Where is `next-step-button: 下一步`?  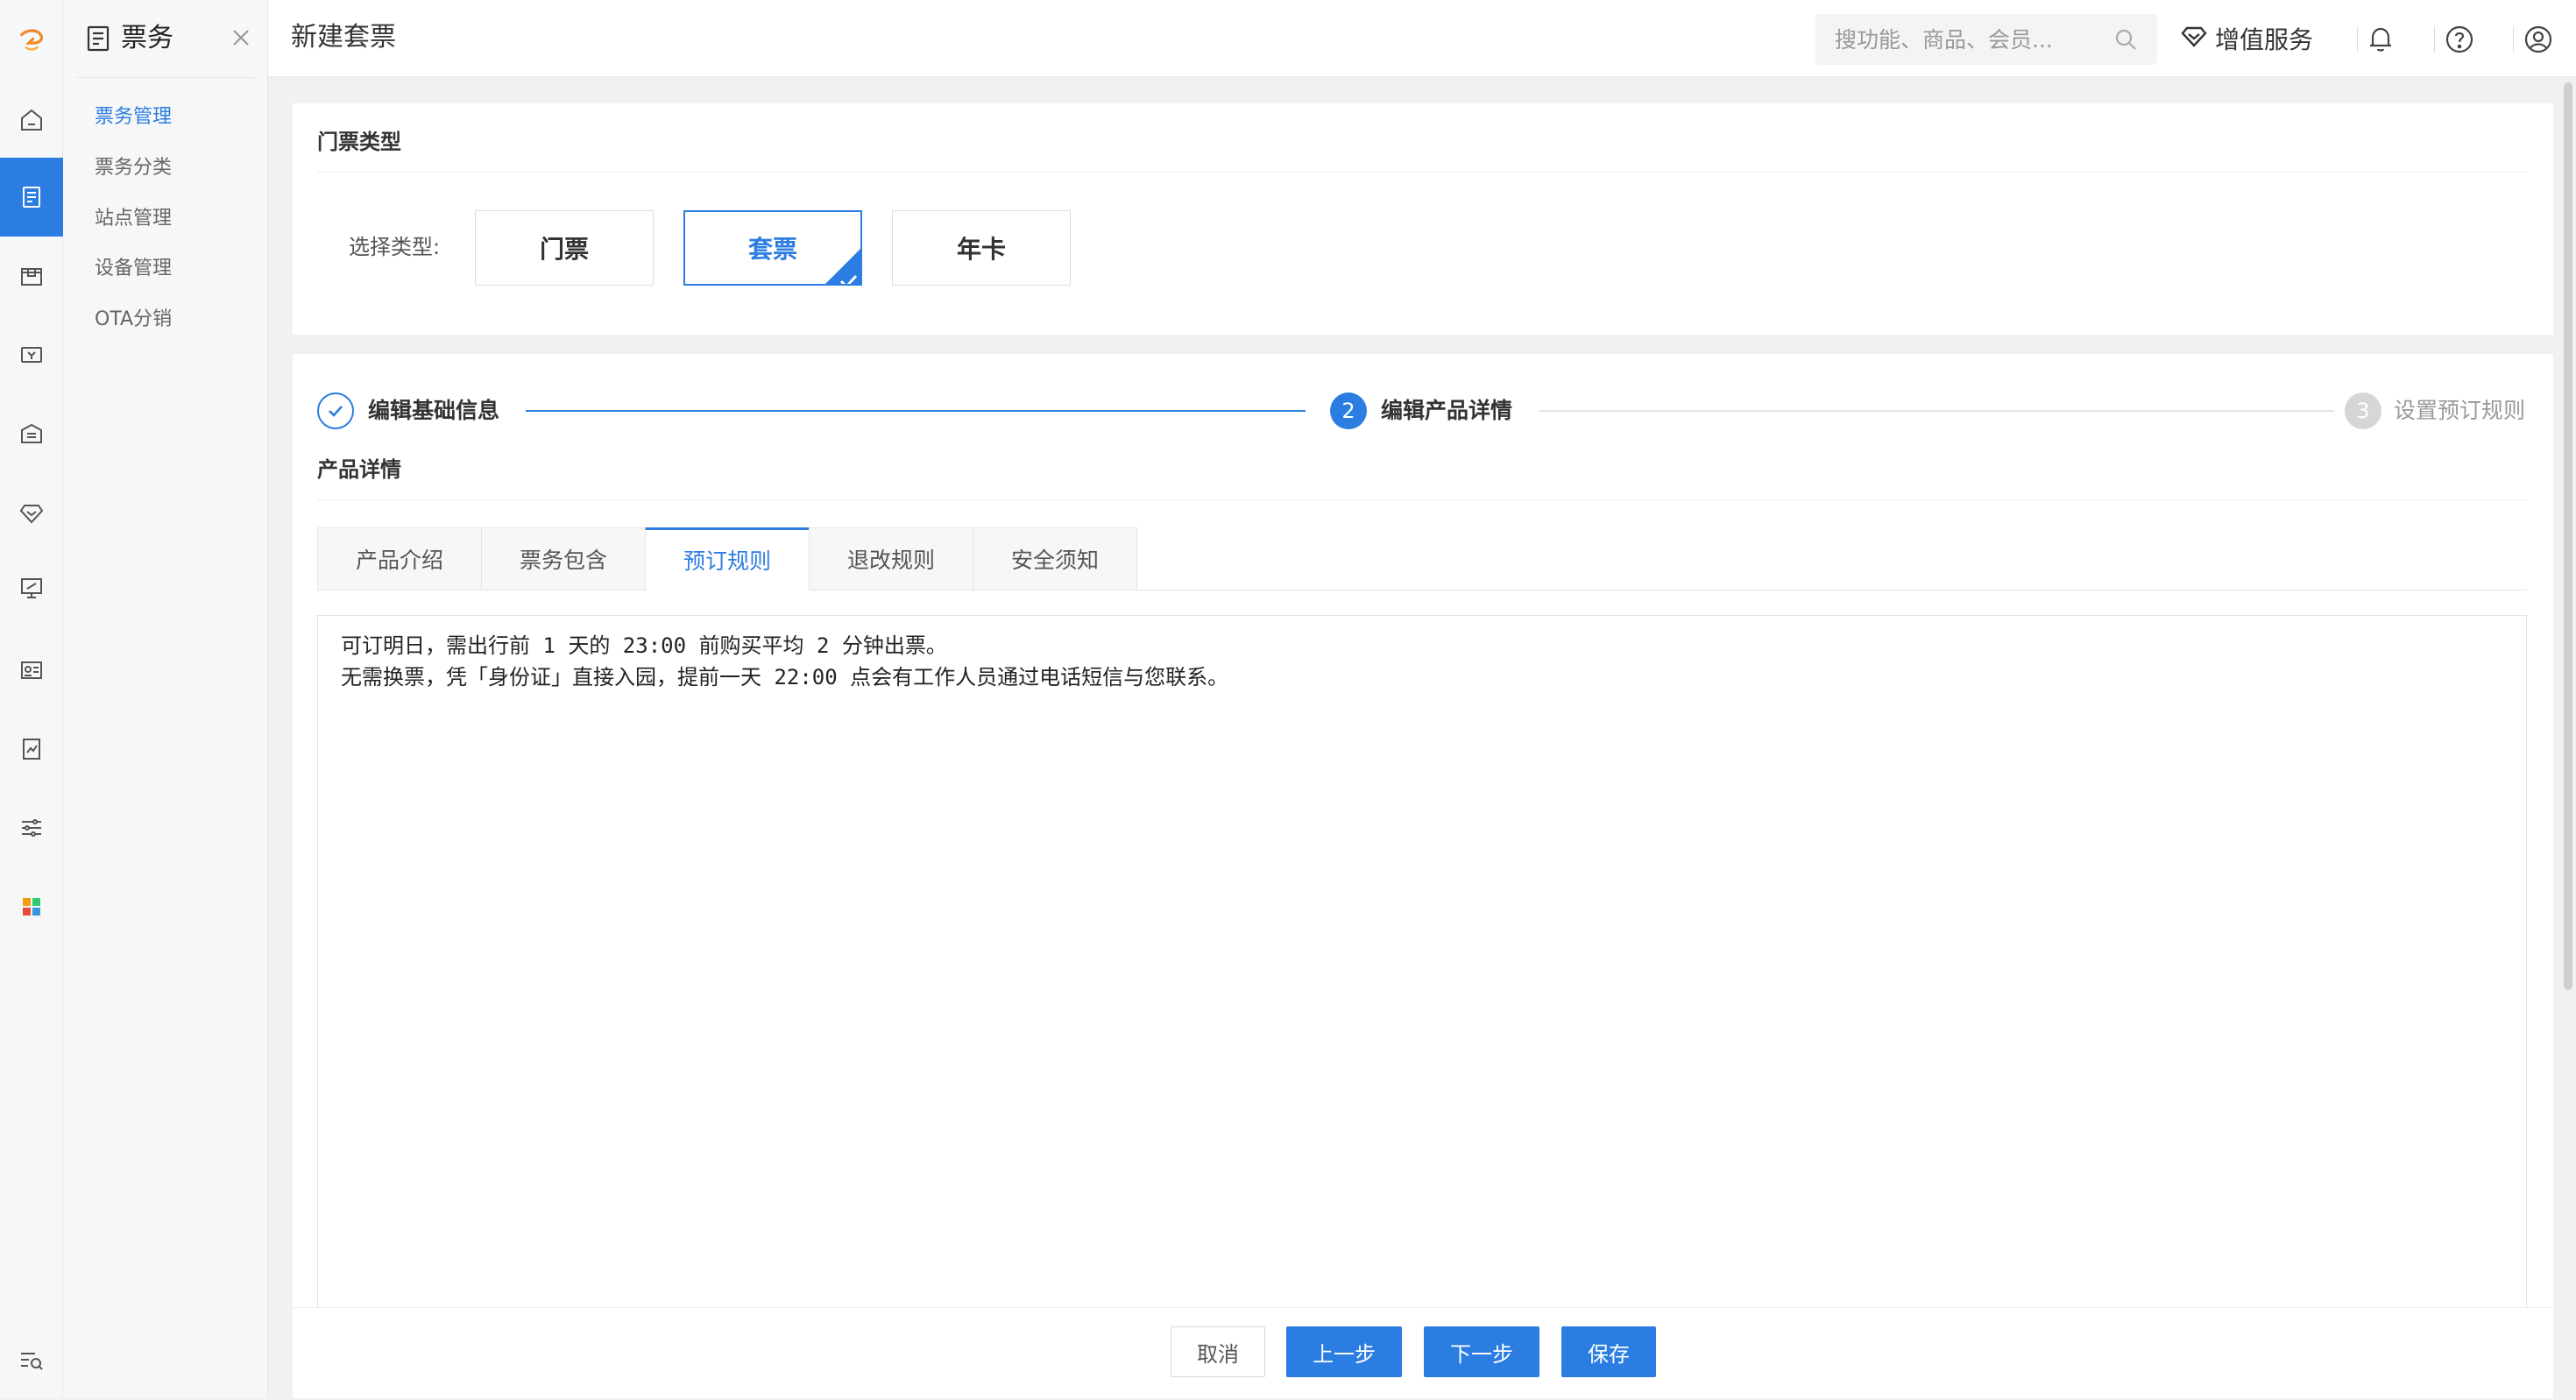 next-step-button: 下一步 is located at coordinates (1481, 1351).